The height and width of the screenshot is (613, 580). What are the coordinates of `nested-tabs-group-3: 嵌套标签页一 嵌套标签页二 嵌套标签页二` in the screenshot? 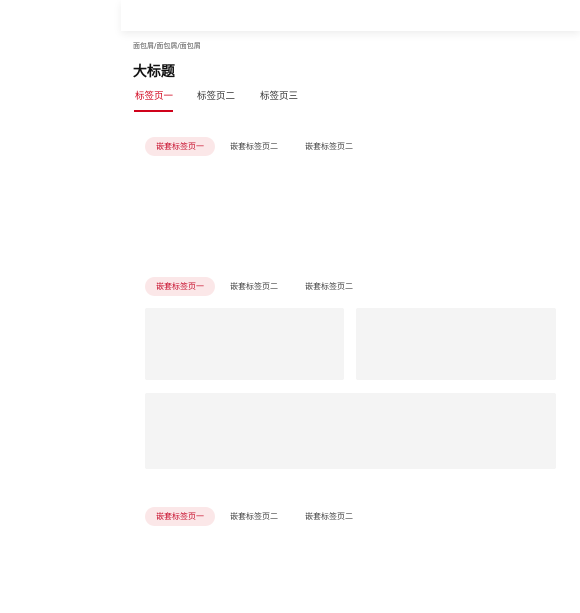 It's located at (265, 516).